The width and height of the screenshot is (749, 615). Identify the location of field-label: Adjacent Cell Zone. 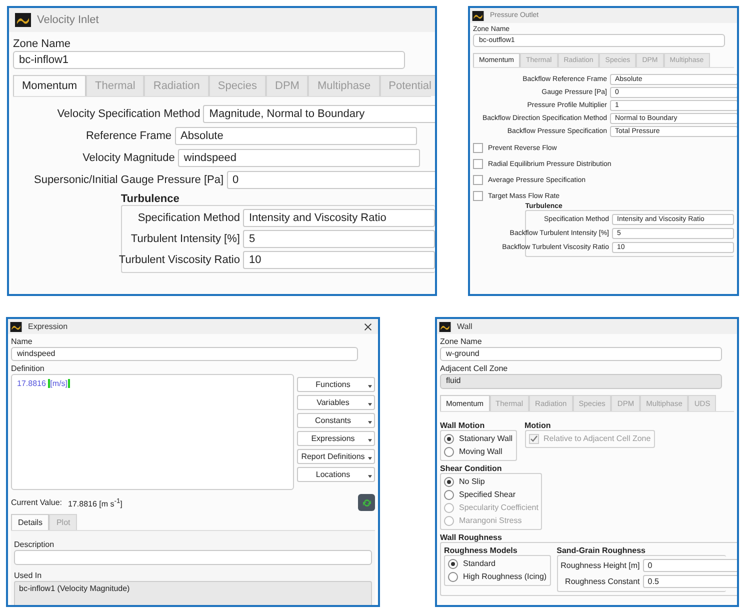
(474, 369).